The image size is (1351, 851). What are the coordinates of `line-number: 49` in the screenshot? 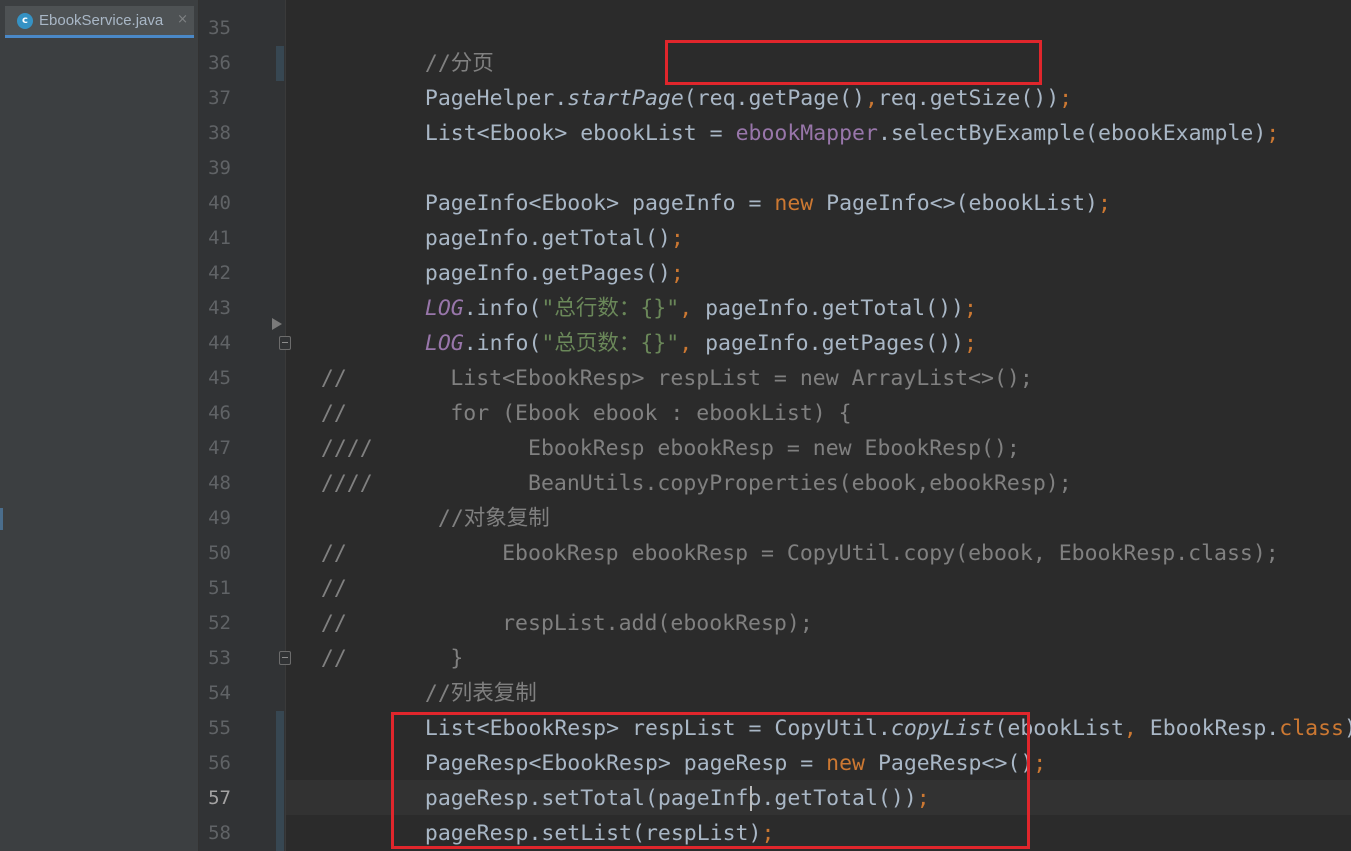 It's located at (219, 518).